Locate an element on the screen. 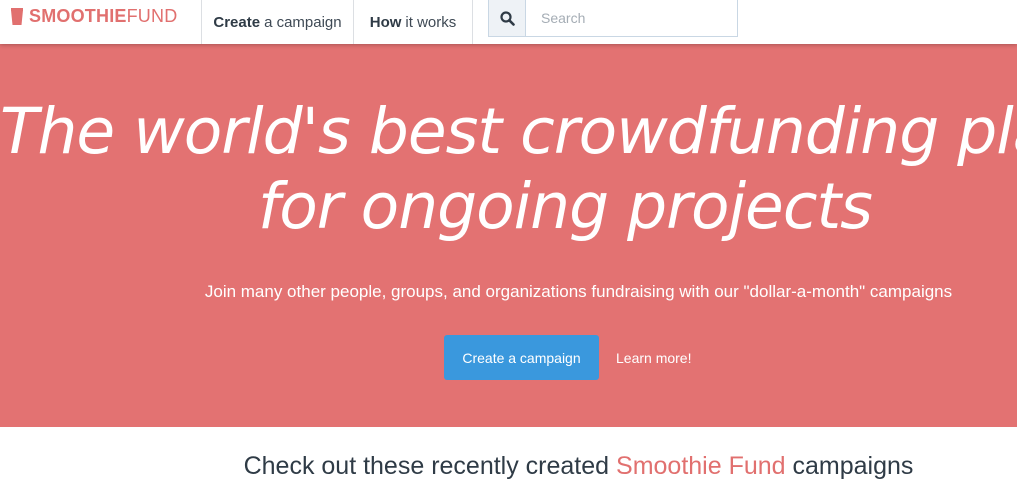 This screenshot has height=503, width=1017. heading-accent: Smoothie Fund is located at coordinates (701, 466).